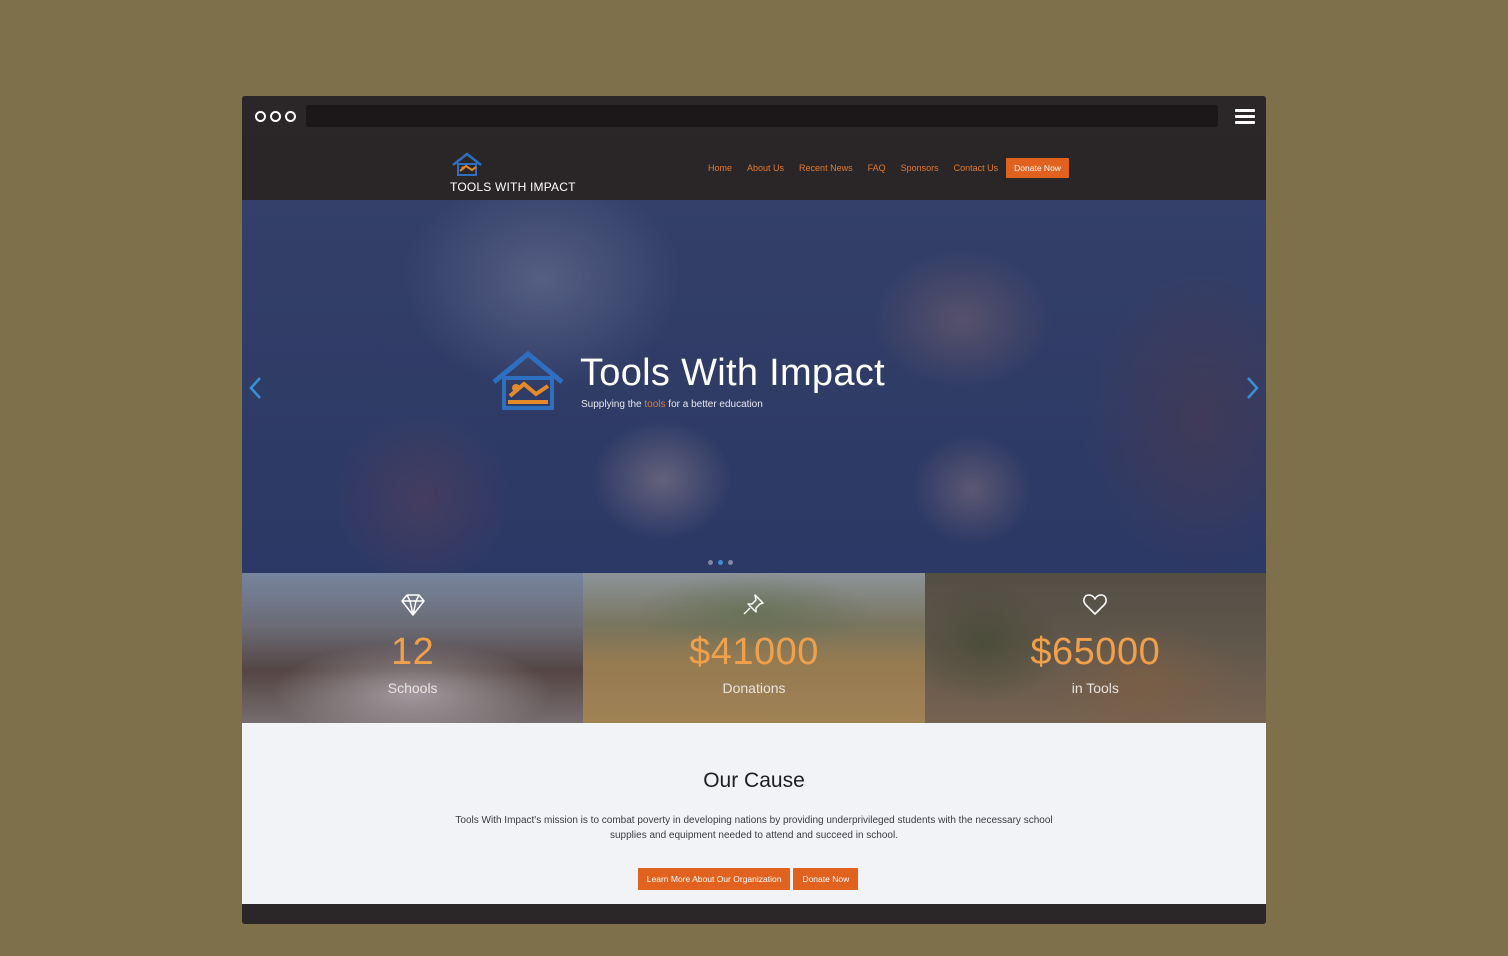  I want to click on nav-about-us: About Us, so click(765, 168).